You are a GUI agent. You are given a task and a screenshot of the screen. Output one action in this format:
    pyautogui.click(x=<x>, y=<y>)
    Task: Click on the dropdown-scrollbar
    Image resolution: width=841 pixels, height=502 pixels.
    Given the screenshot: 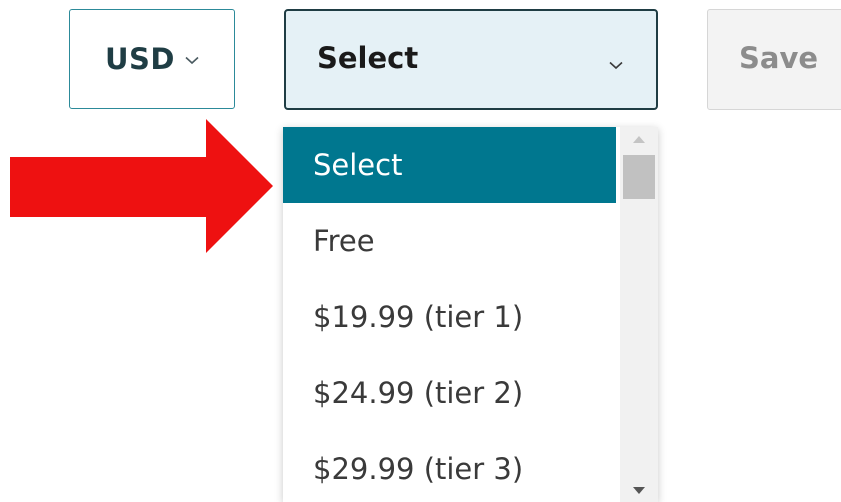 What is the action you would take?
    pyautogui.click(x=639, y=314)
    